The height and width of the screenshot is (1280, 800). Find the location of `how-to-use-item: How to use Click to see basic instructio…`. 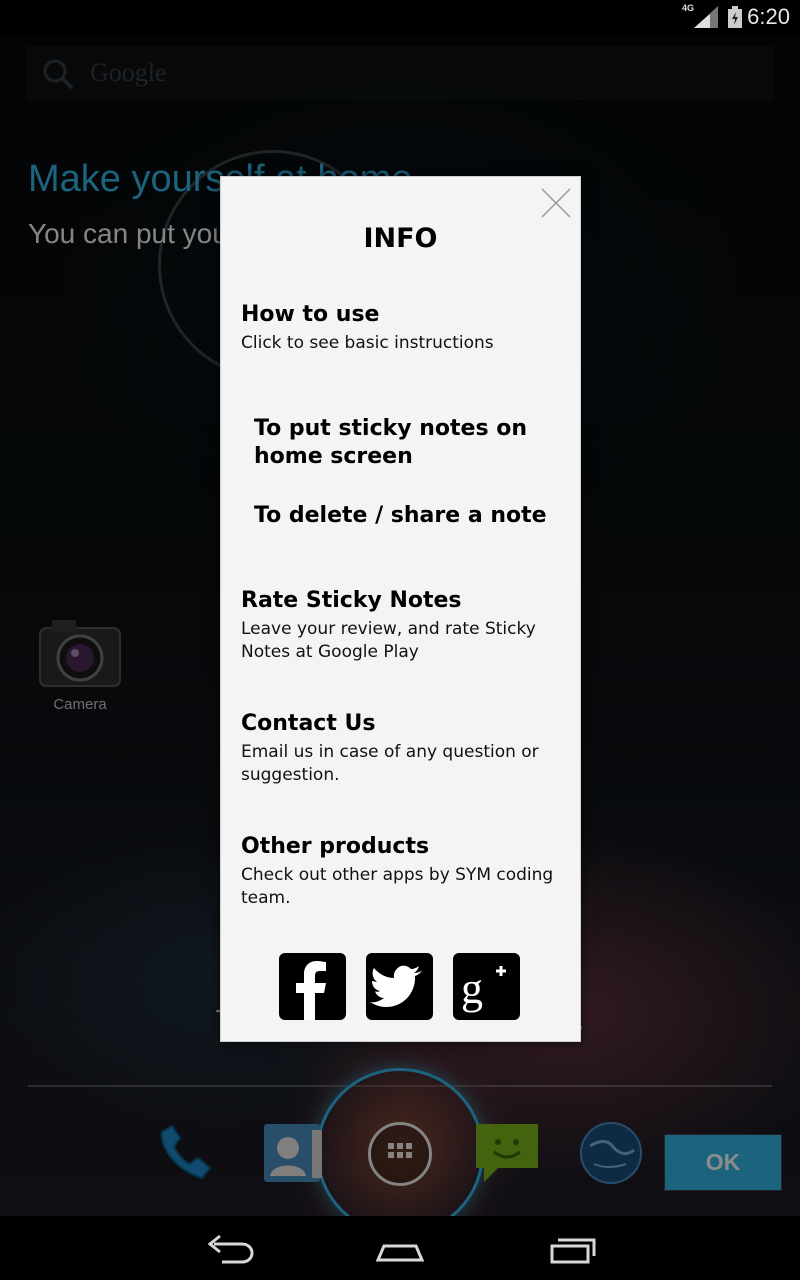

how-to-use-item: How to use Click to see basic instructio… is located at coordinates (406, 328).